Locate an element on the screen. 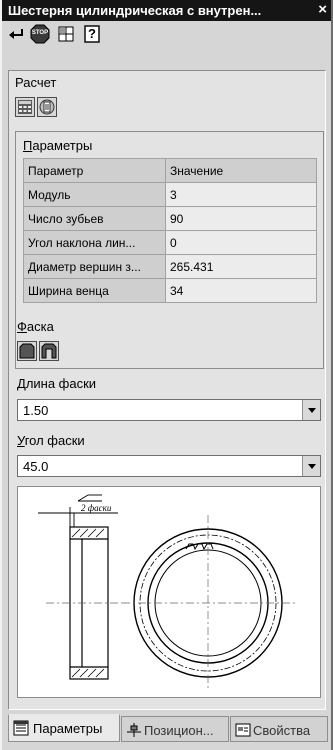  stop-icon: STOP is located at coordinates (40, 34).